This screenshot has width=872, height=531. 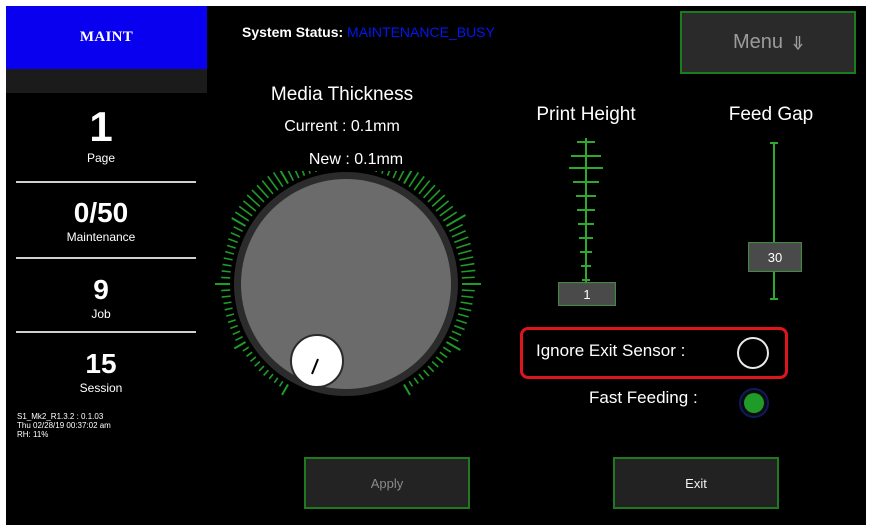 I want to click on session-count-value: 15, so click(x=101, y=363).